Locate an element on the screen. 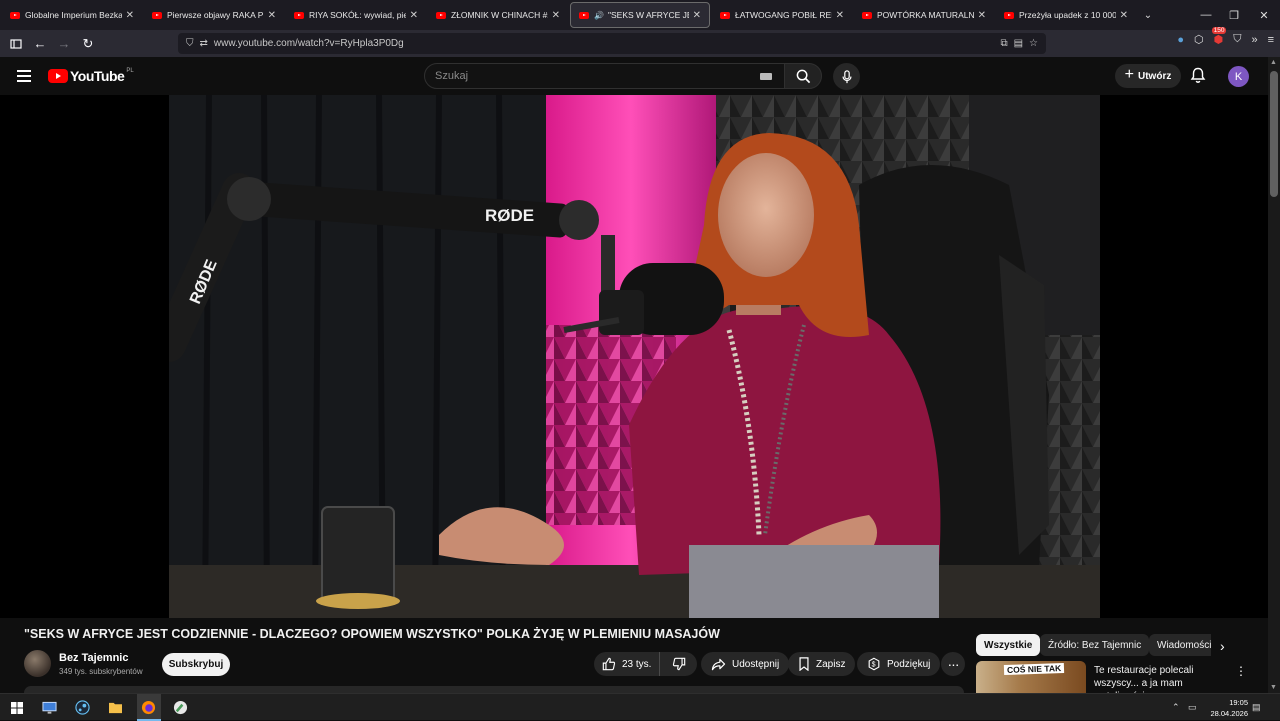 This screenshot has height=721, width=1280. like-count: 23 tys. is located at coordinates (637, 664).